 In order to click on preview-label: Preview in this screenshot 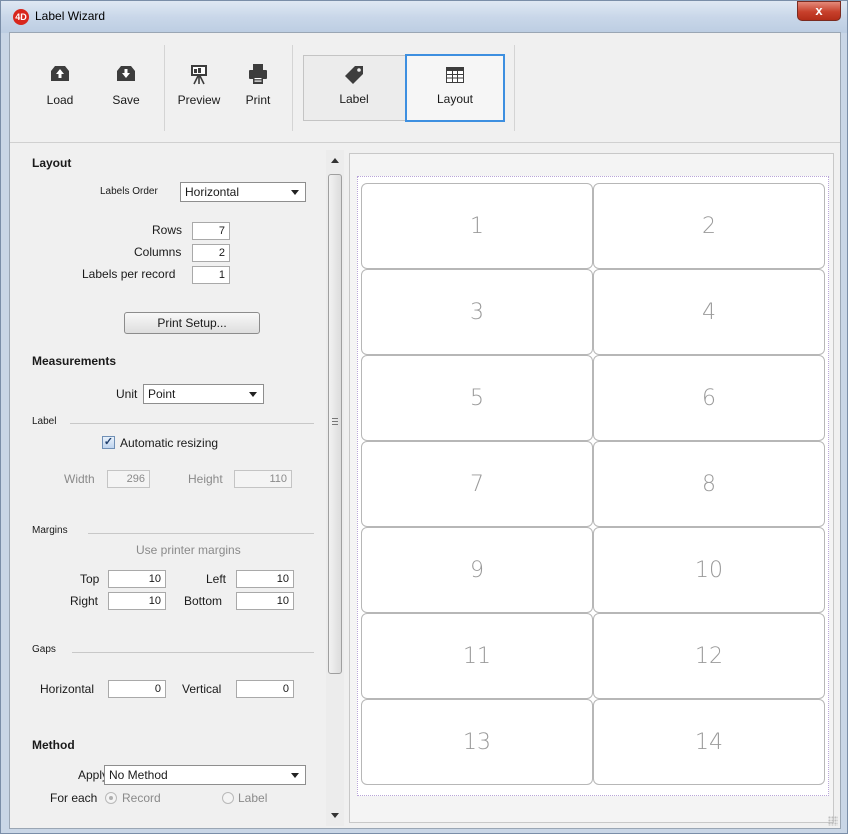, I will do `click(199, 100)`.